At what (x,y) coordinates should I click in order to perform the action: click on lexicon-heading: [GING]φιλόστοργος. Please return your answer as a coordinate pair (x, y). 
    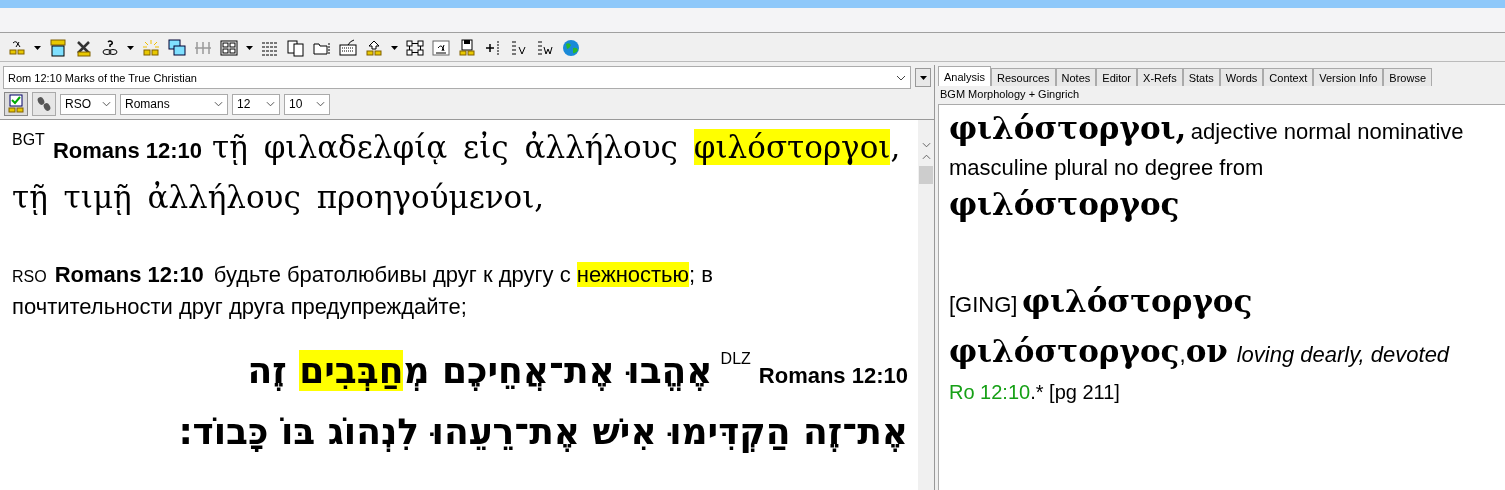
    Looking at the image, I should click on (1101, 301).